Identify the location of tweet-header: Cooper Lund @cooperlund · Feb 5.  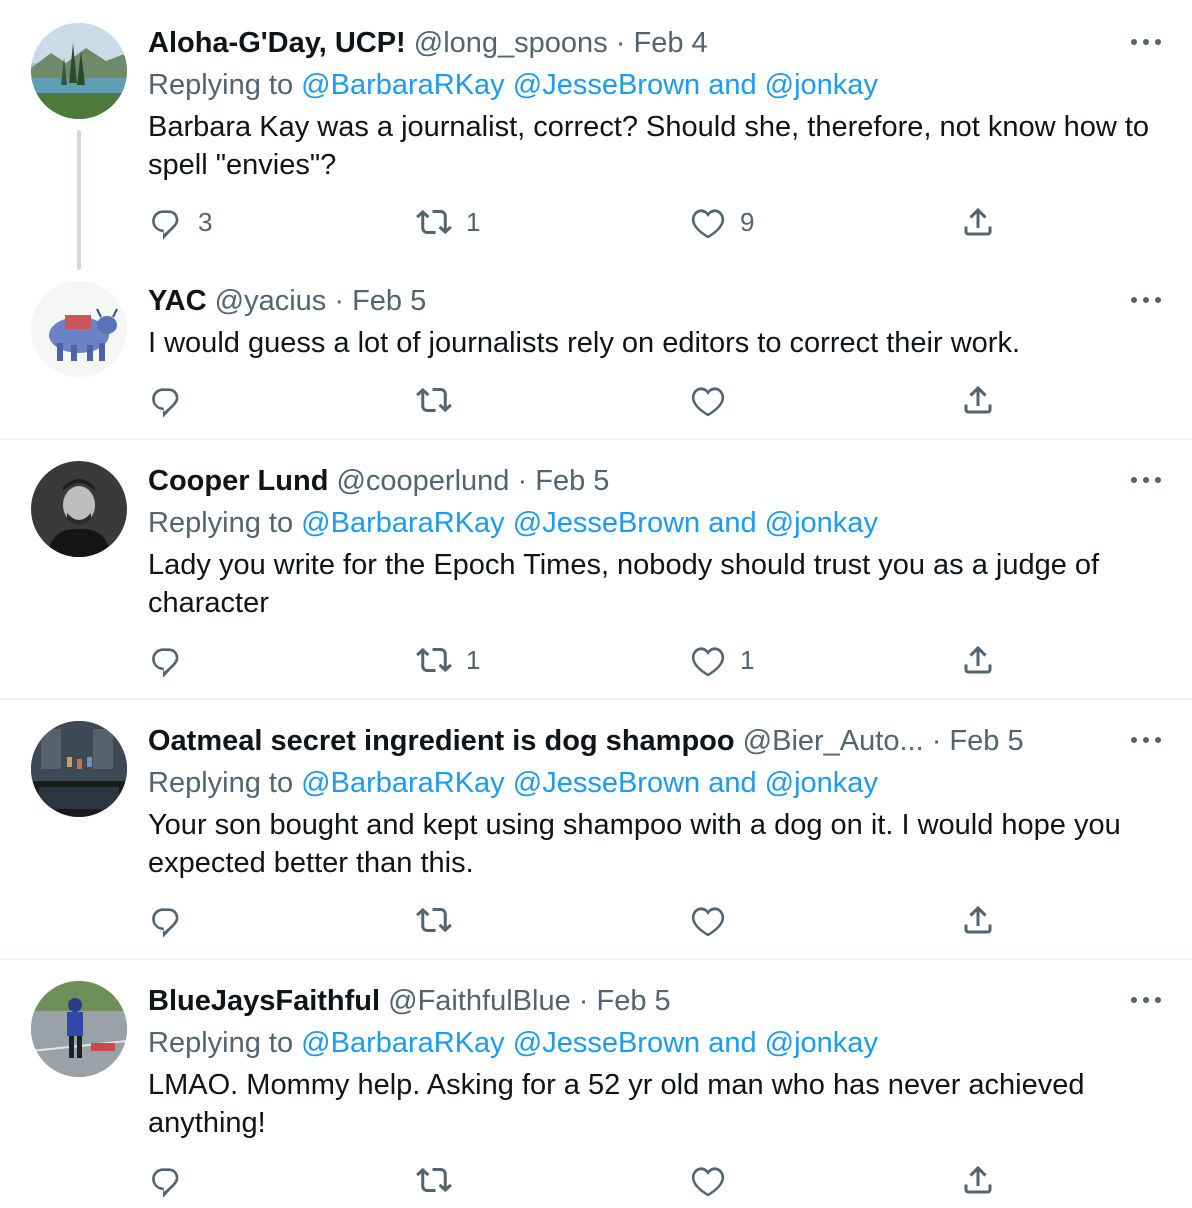
(635, 481).